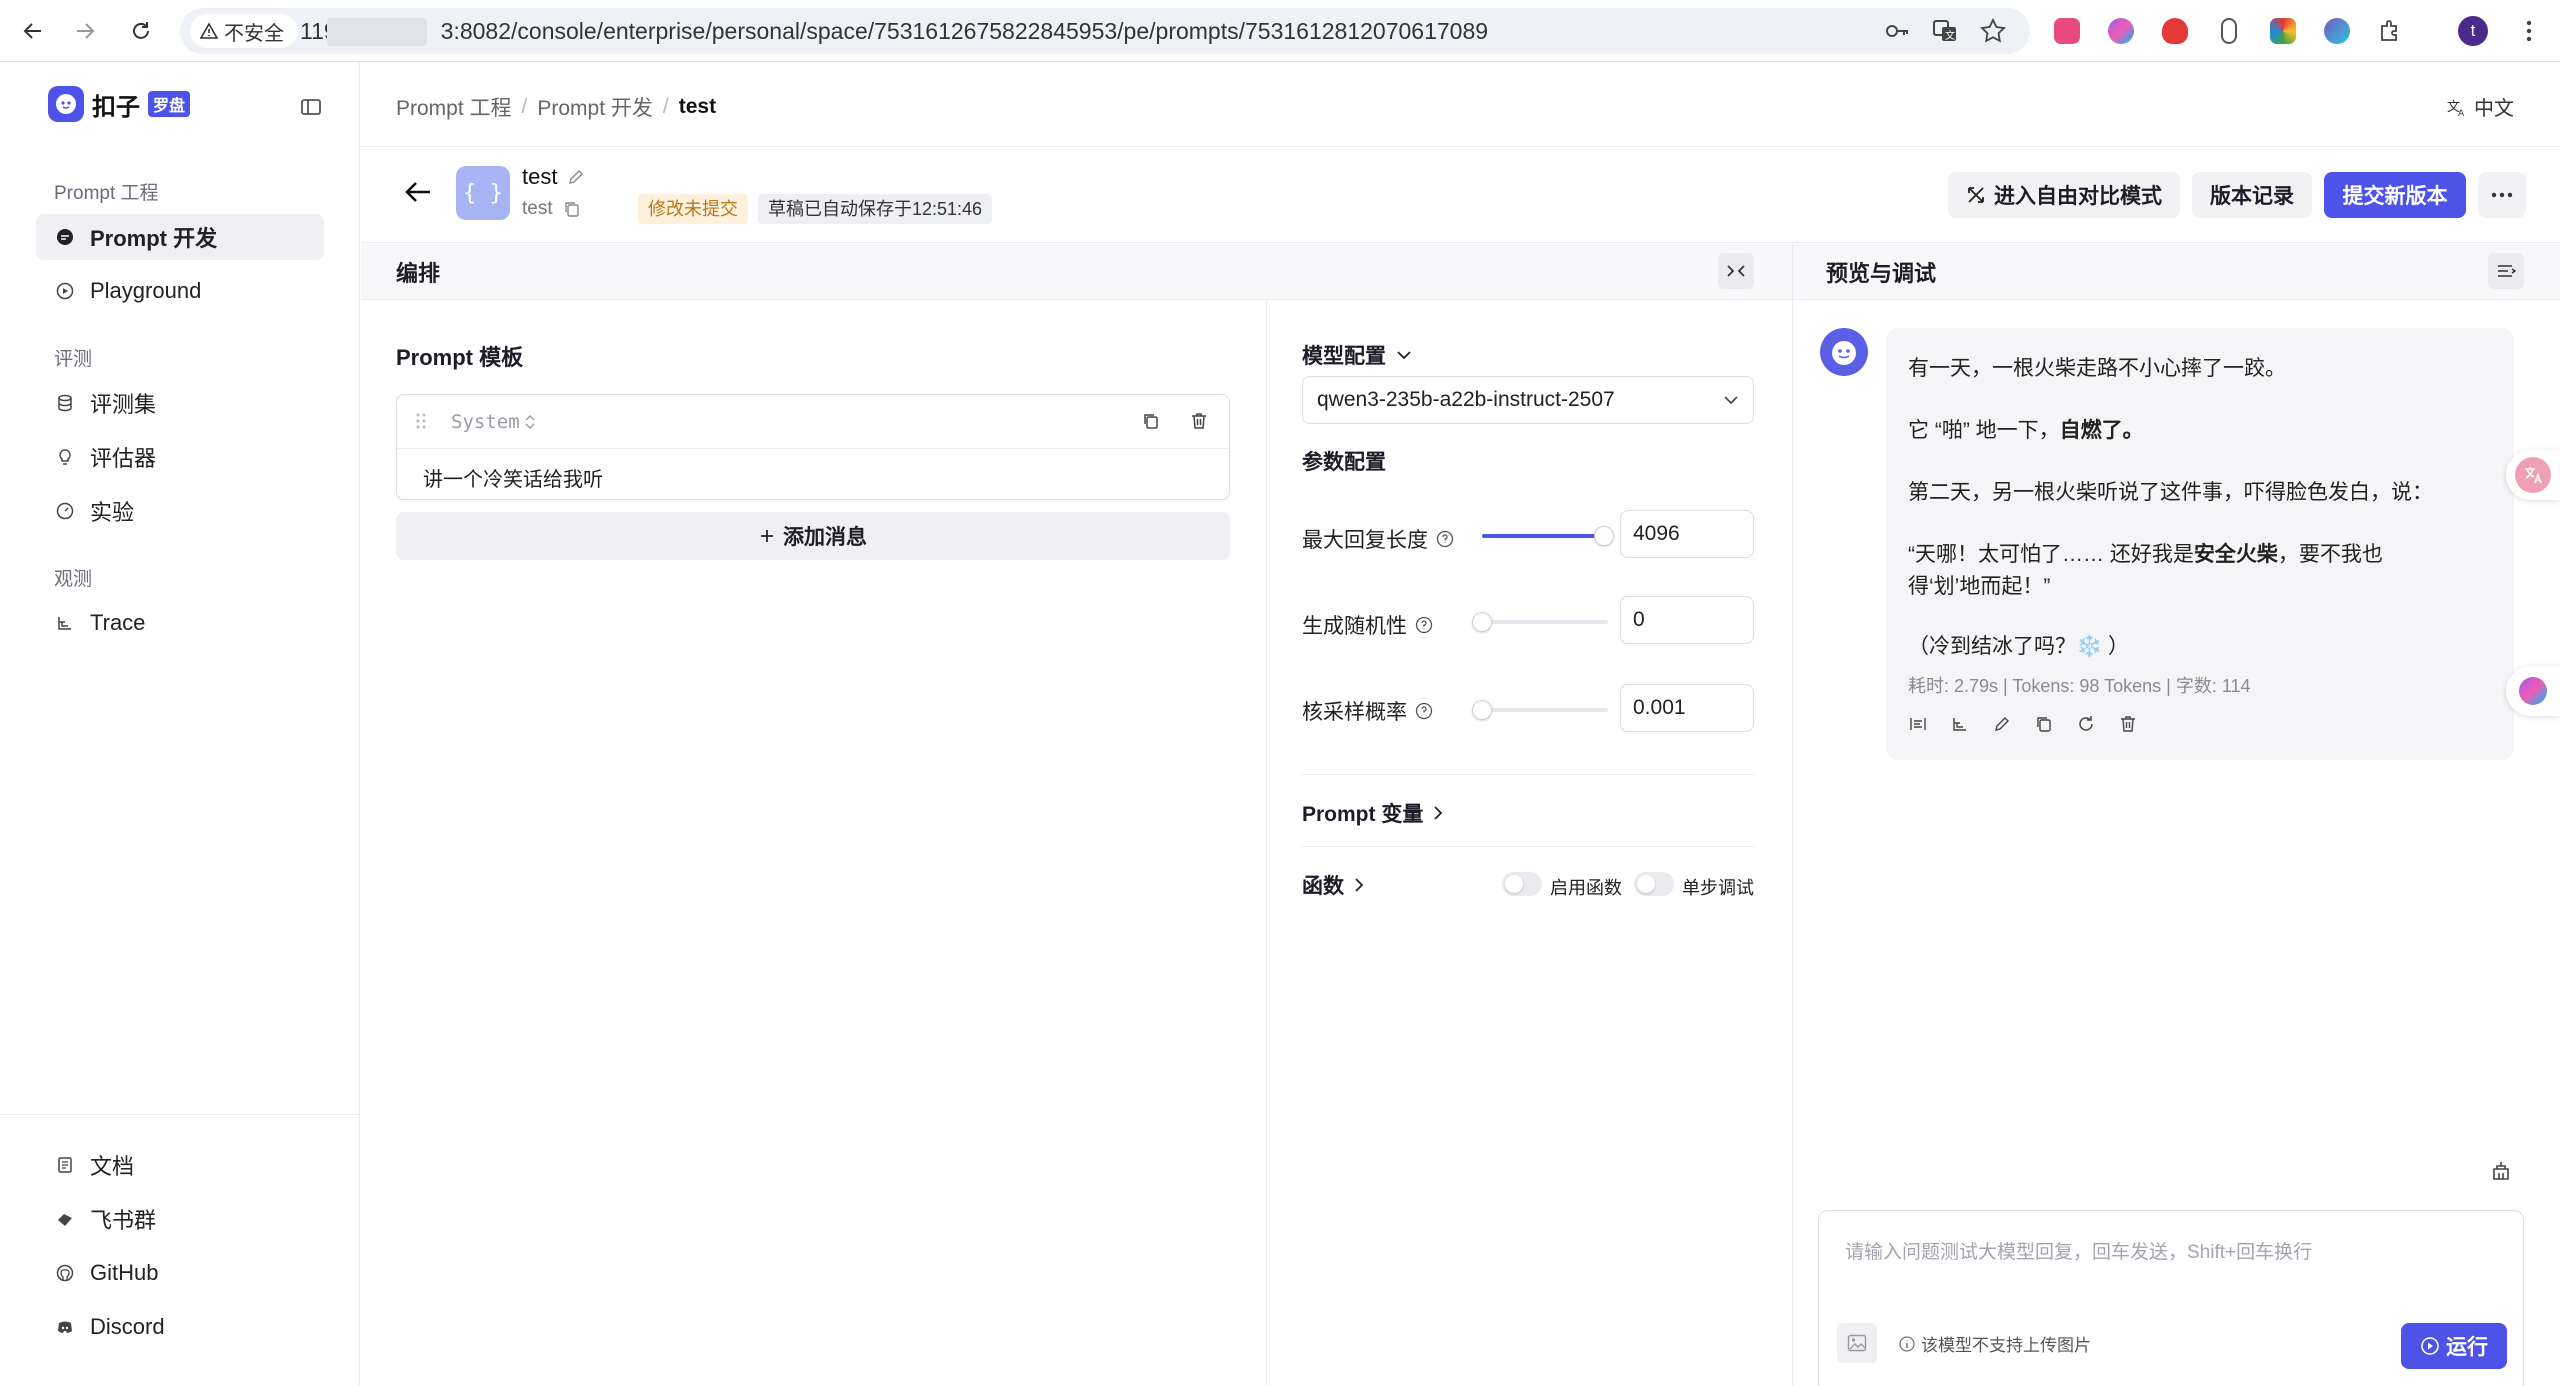 This screenshot has width=2560, height=1386. I want to click on compare-mode-button: 进入自由对比模式, so click(2064, 195).